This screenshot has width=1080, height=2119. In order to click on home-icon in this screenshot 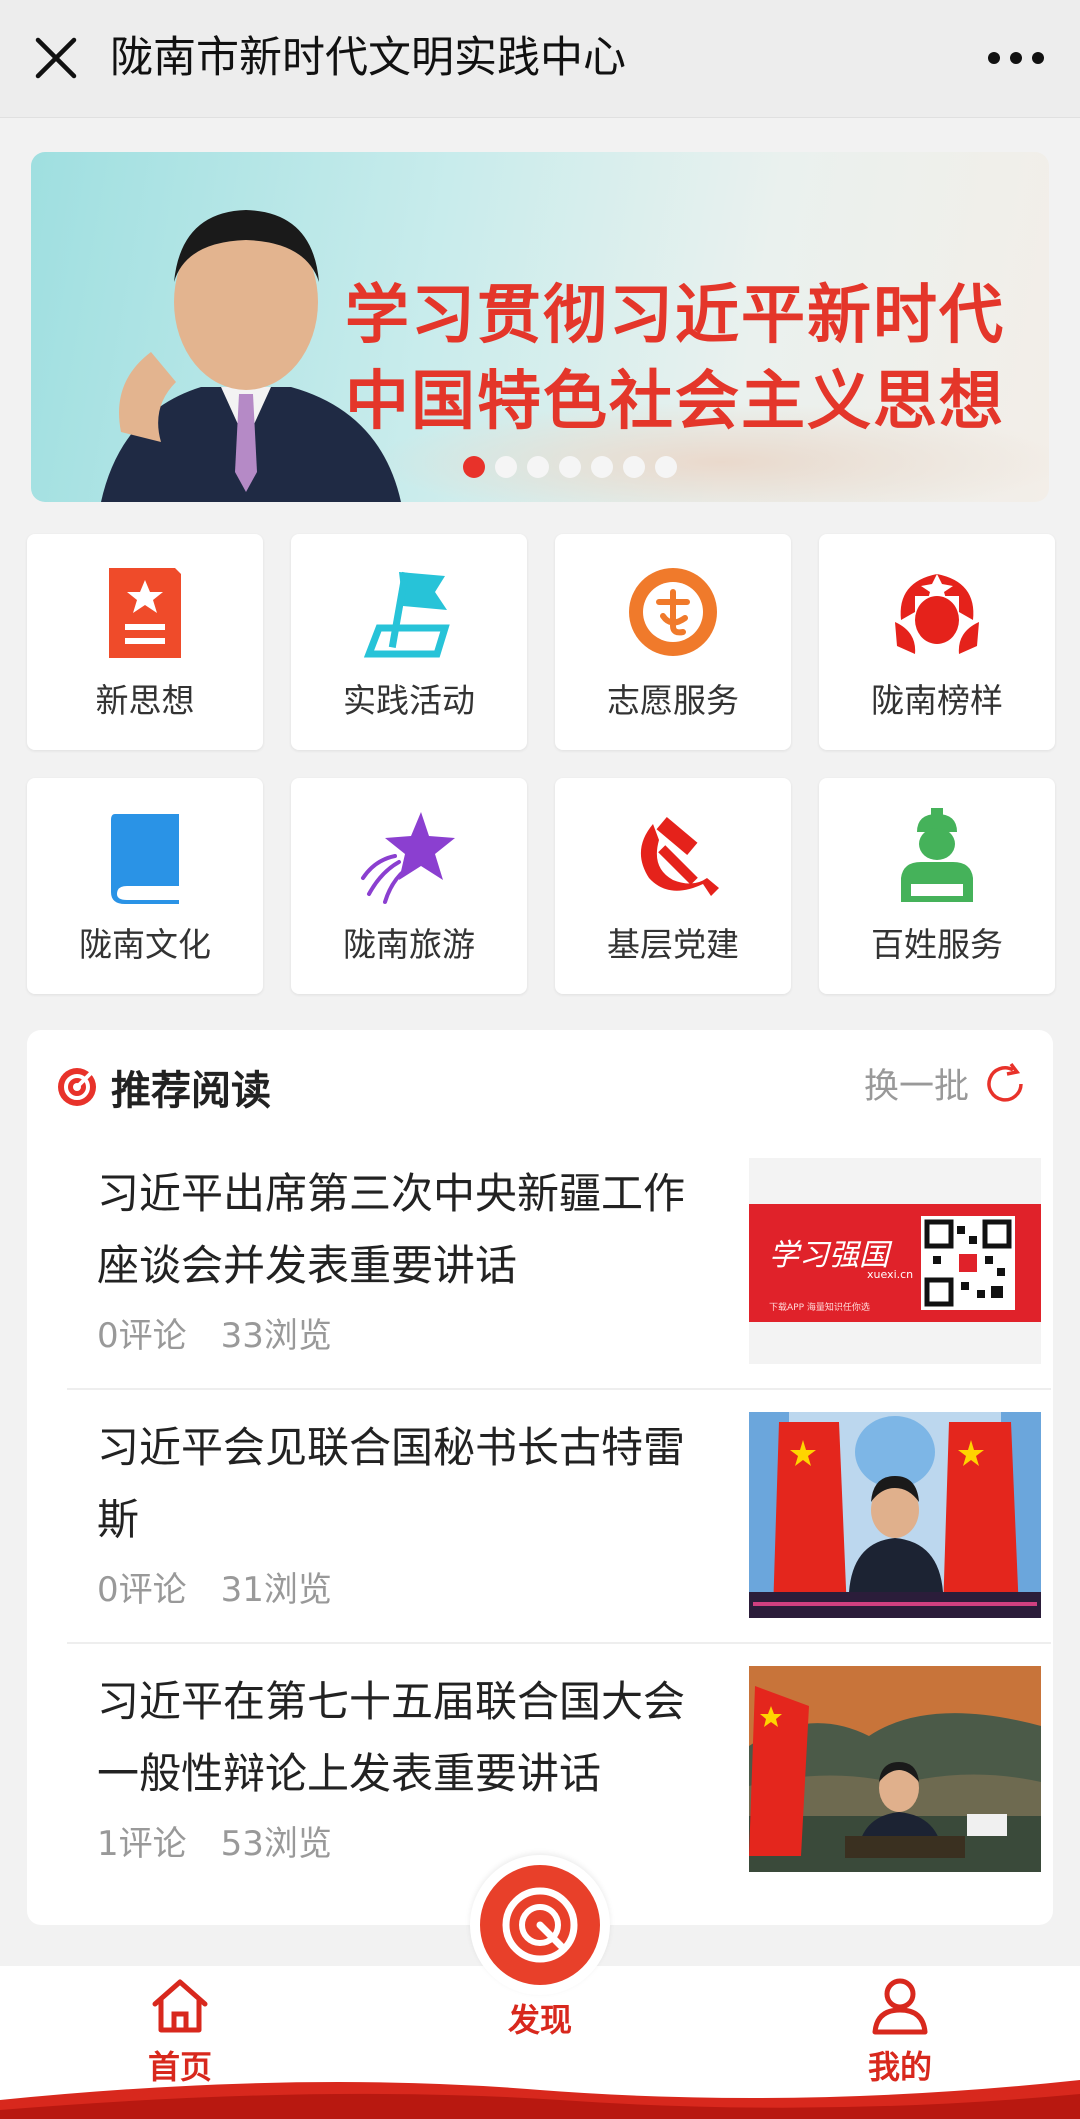, I will do `click(180, 2006)`.